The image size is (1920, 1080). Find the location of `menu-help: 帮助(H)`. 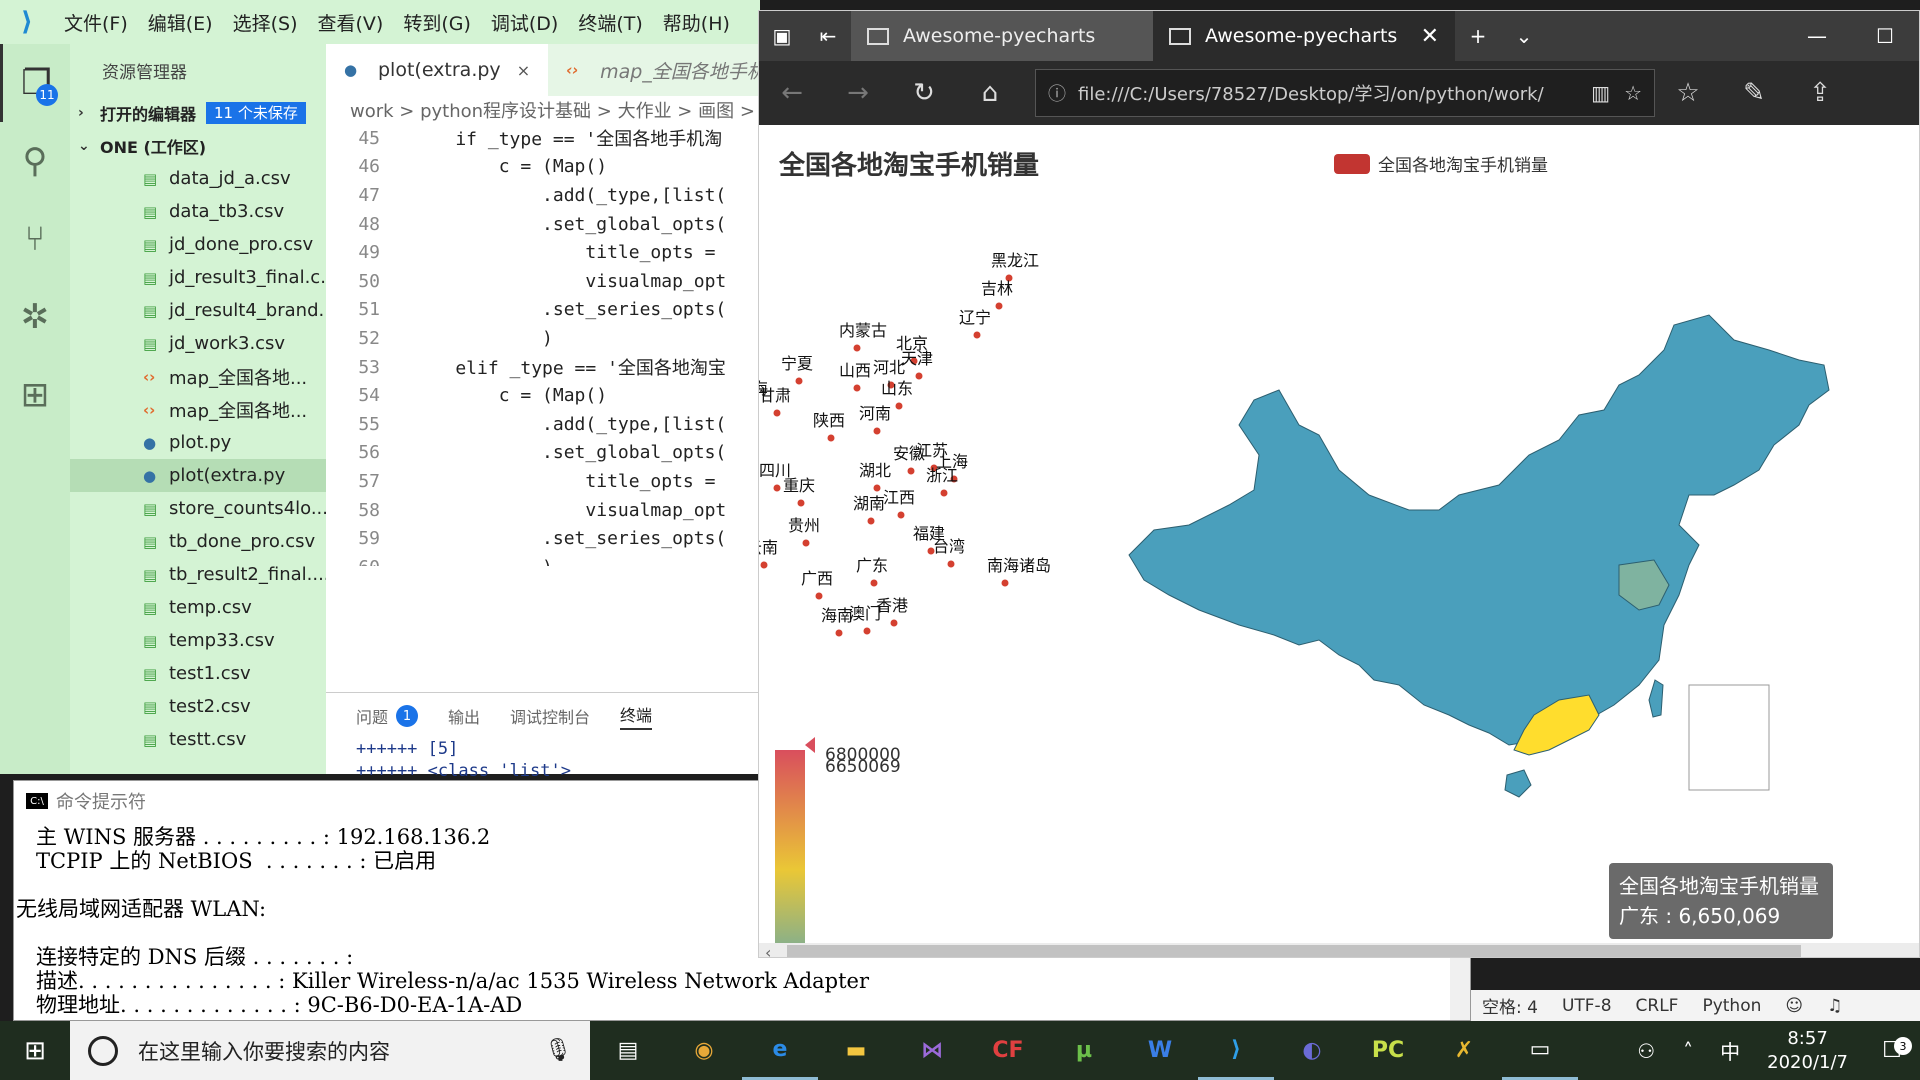

menu-help: 帮助(H) is located at coordinates (696, 22).